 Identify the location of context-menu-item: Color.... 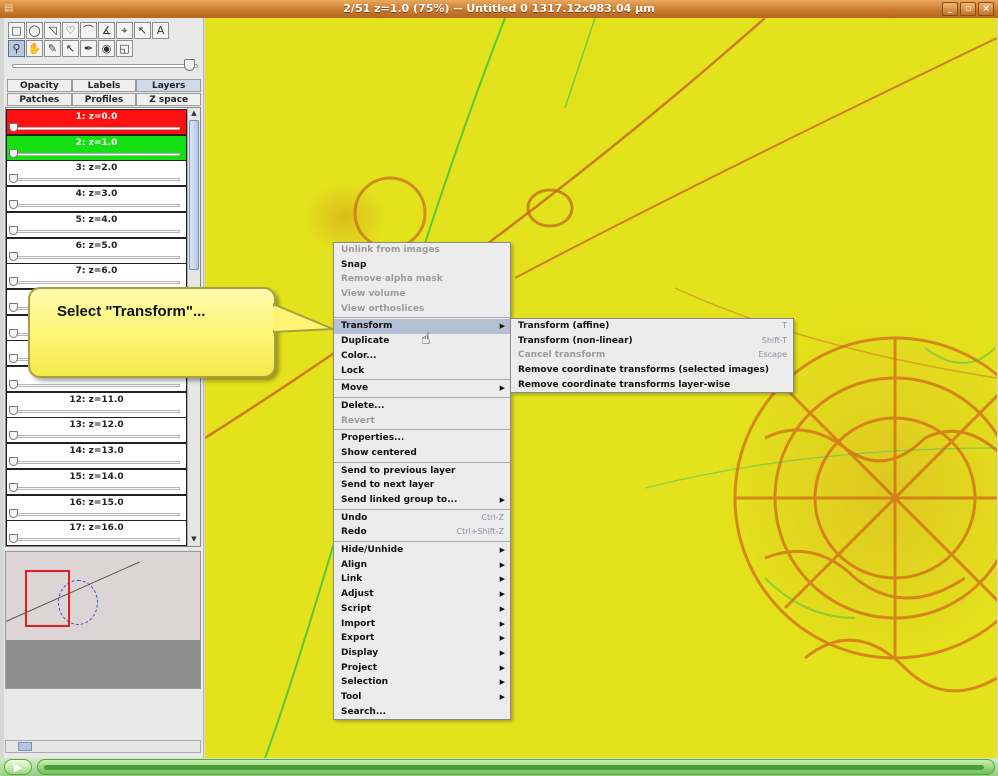
(422, 356).